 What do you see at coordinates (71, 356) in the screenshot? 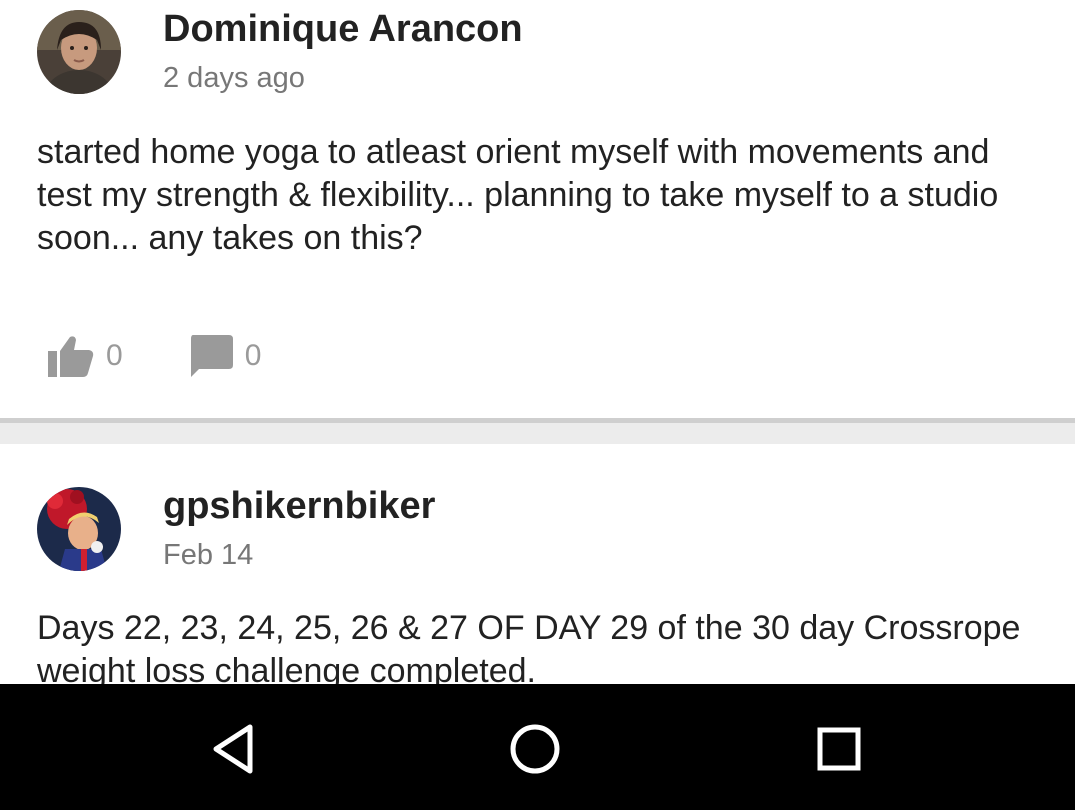
I see `thumbs-up-icon` at bounding box center [71, 356].